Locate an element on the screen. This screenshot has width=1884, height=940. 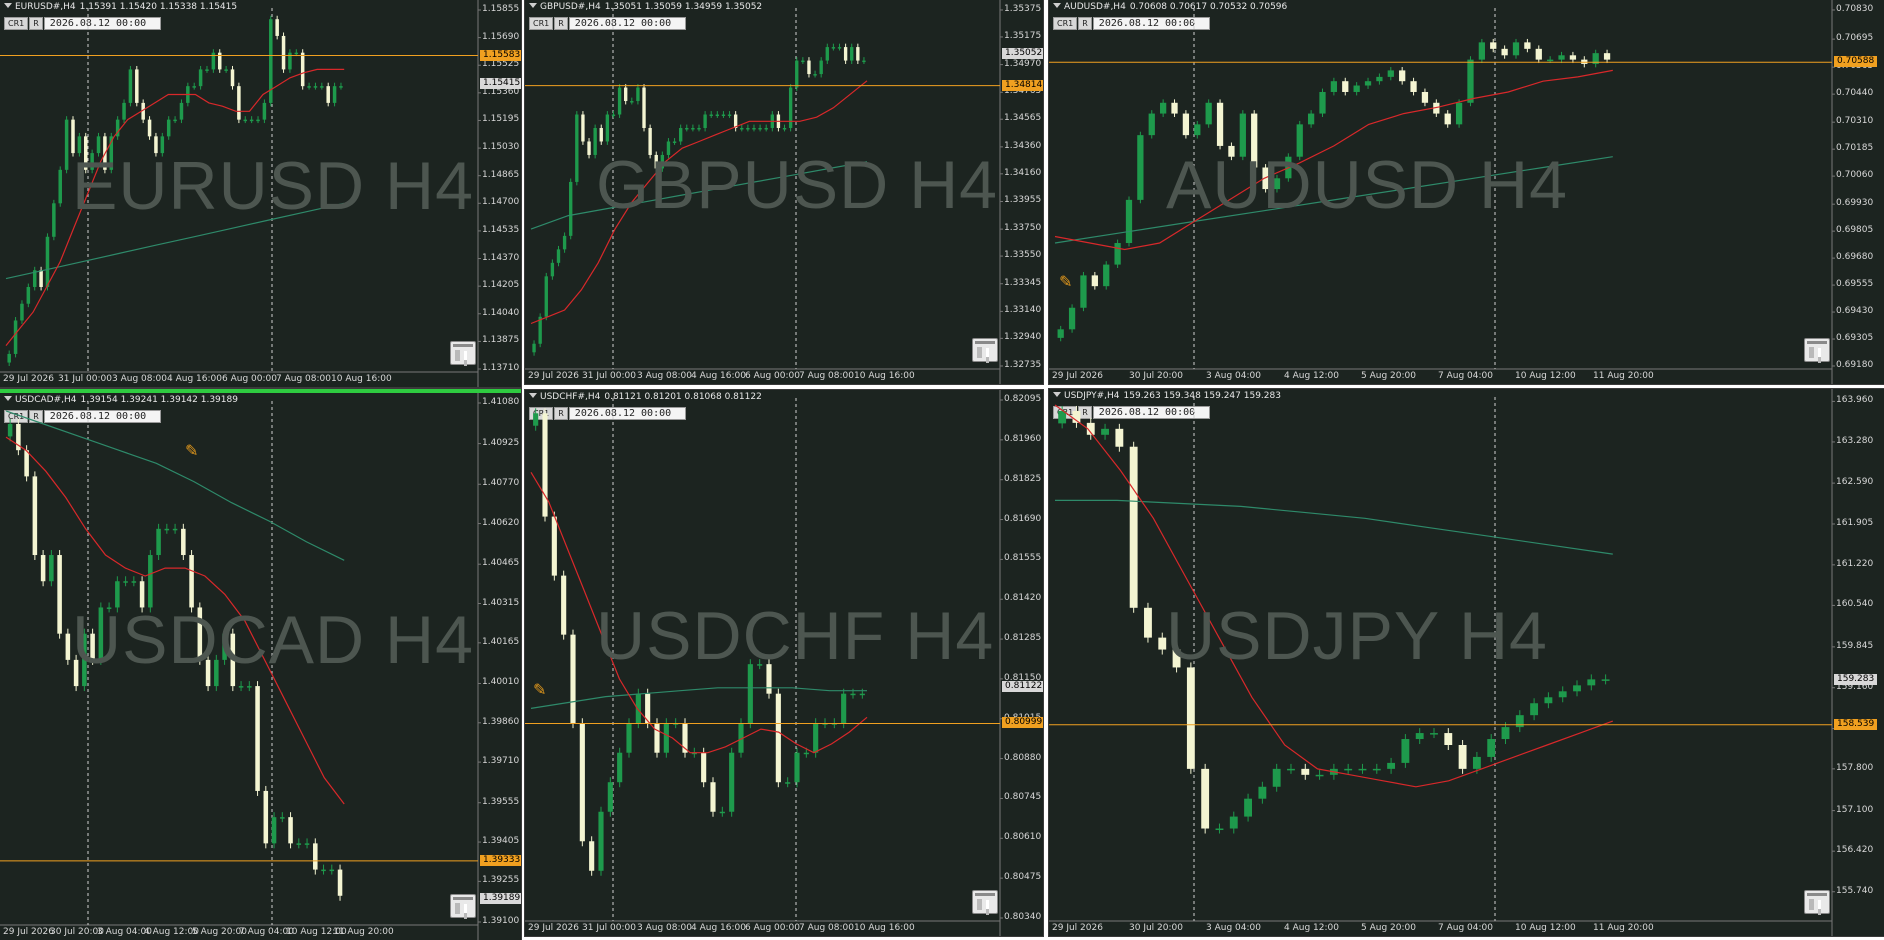
price-tick-label: 155.740 is located at coordinates (1855, 890).